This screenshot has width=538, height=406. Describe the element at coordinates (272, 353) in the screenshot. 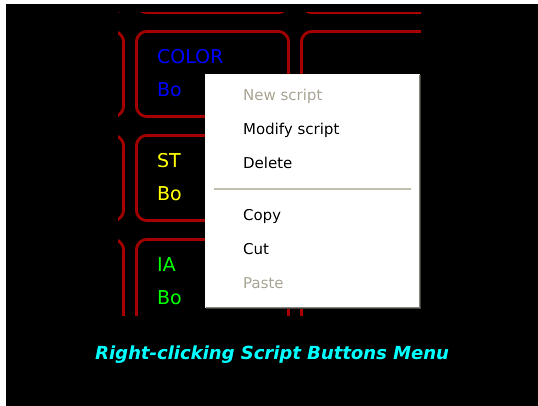

I see `caption: Right-clicking Script Buttons Menu` at that location.